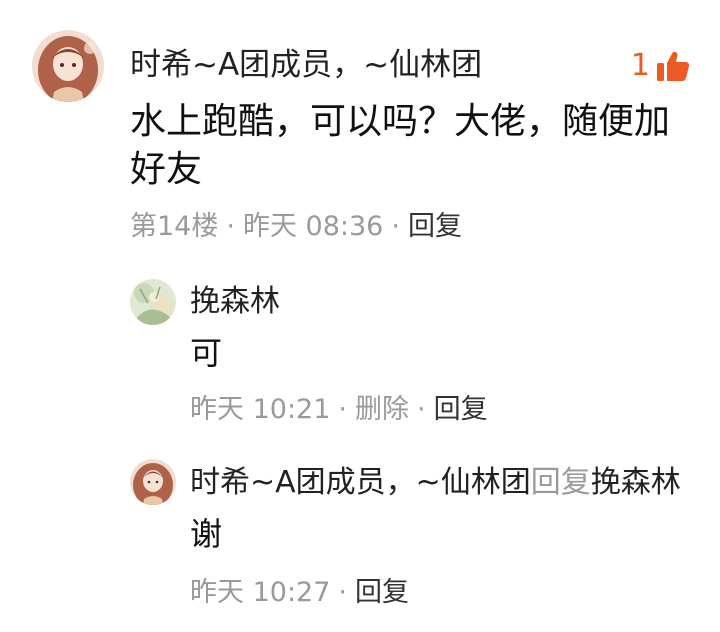  I want to click on reply-2-meta: 昨天 10:27 · 回复, so click(299, 593).